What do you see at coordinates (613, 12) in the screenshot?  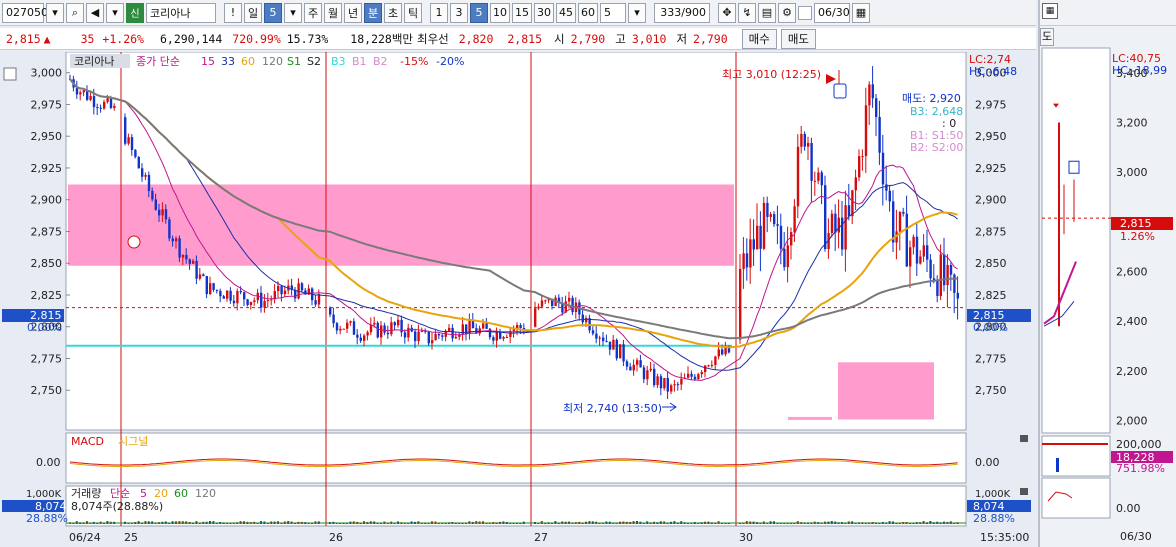 I see `minute-input: 5` at bounding box center [613, 12].